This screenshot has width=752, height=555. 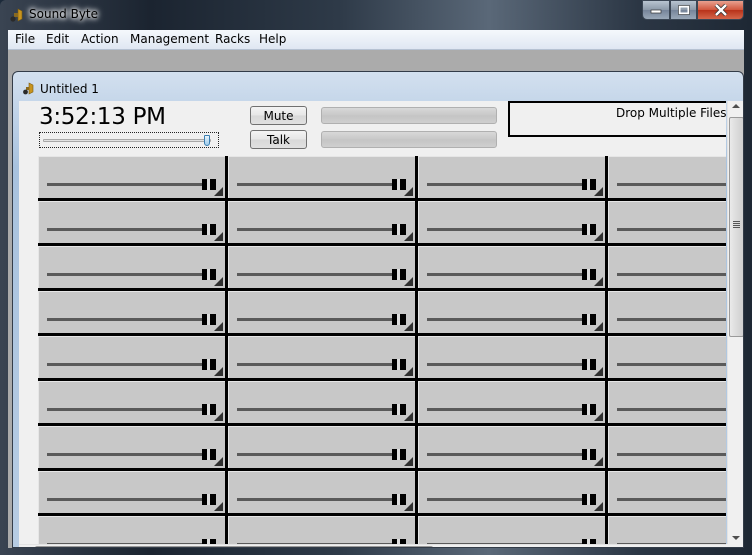 What do you see at coordinates (656, 10) in the screenshot?
I see `minimize-button` at bounding box center [656, 10].